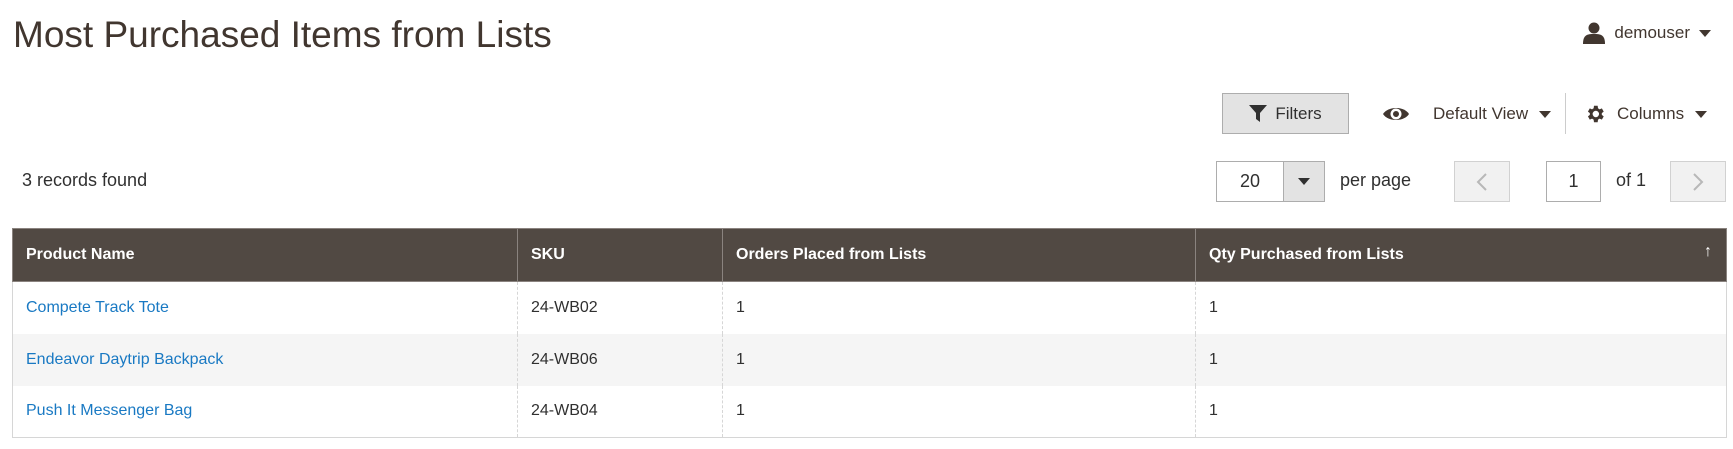 This screenshot has height=449, width=1733. I want to click on product-link: Compete Track Tote, so click(97, 307).